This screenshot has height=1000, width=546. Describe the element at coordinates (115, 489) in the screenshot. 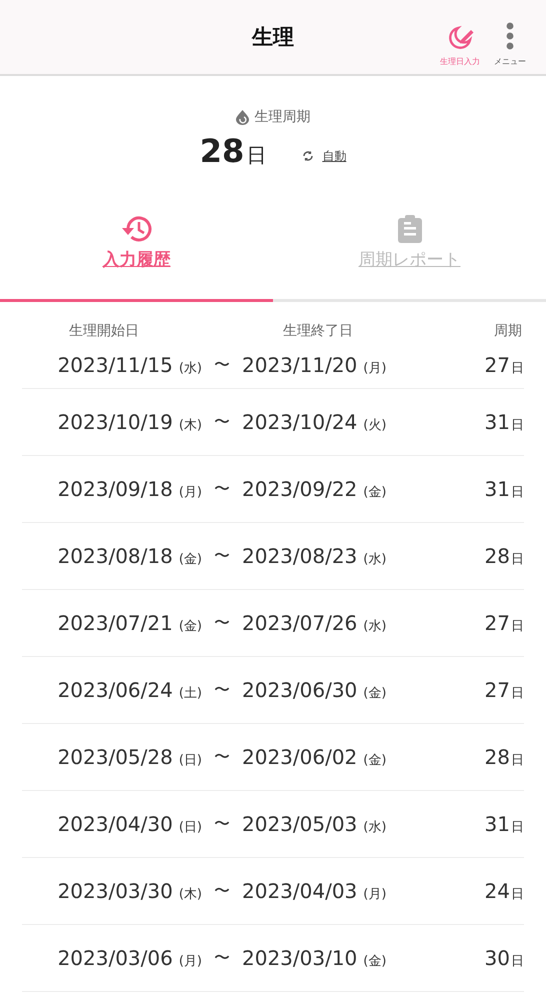

I see `start-date: 2023/09/18` at that location.